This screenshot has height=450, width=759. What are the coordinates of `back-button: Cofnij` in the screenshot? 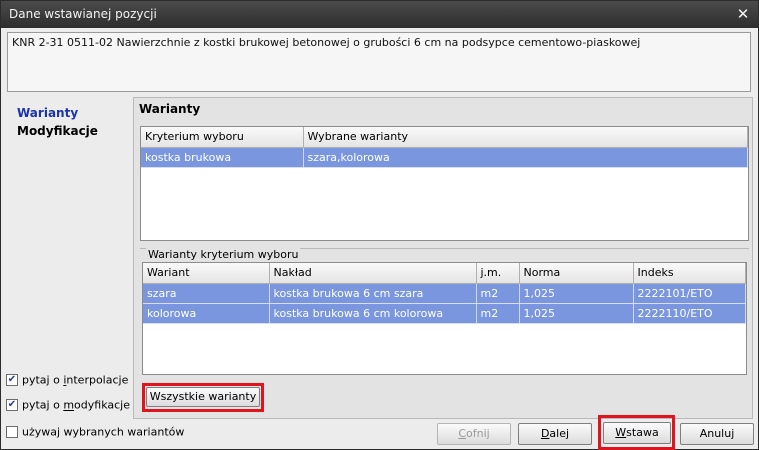 It's located at (474, 434).